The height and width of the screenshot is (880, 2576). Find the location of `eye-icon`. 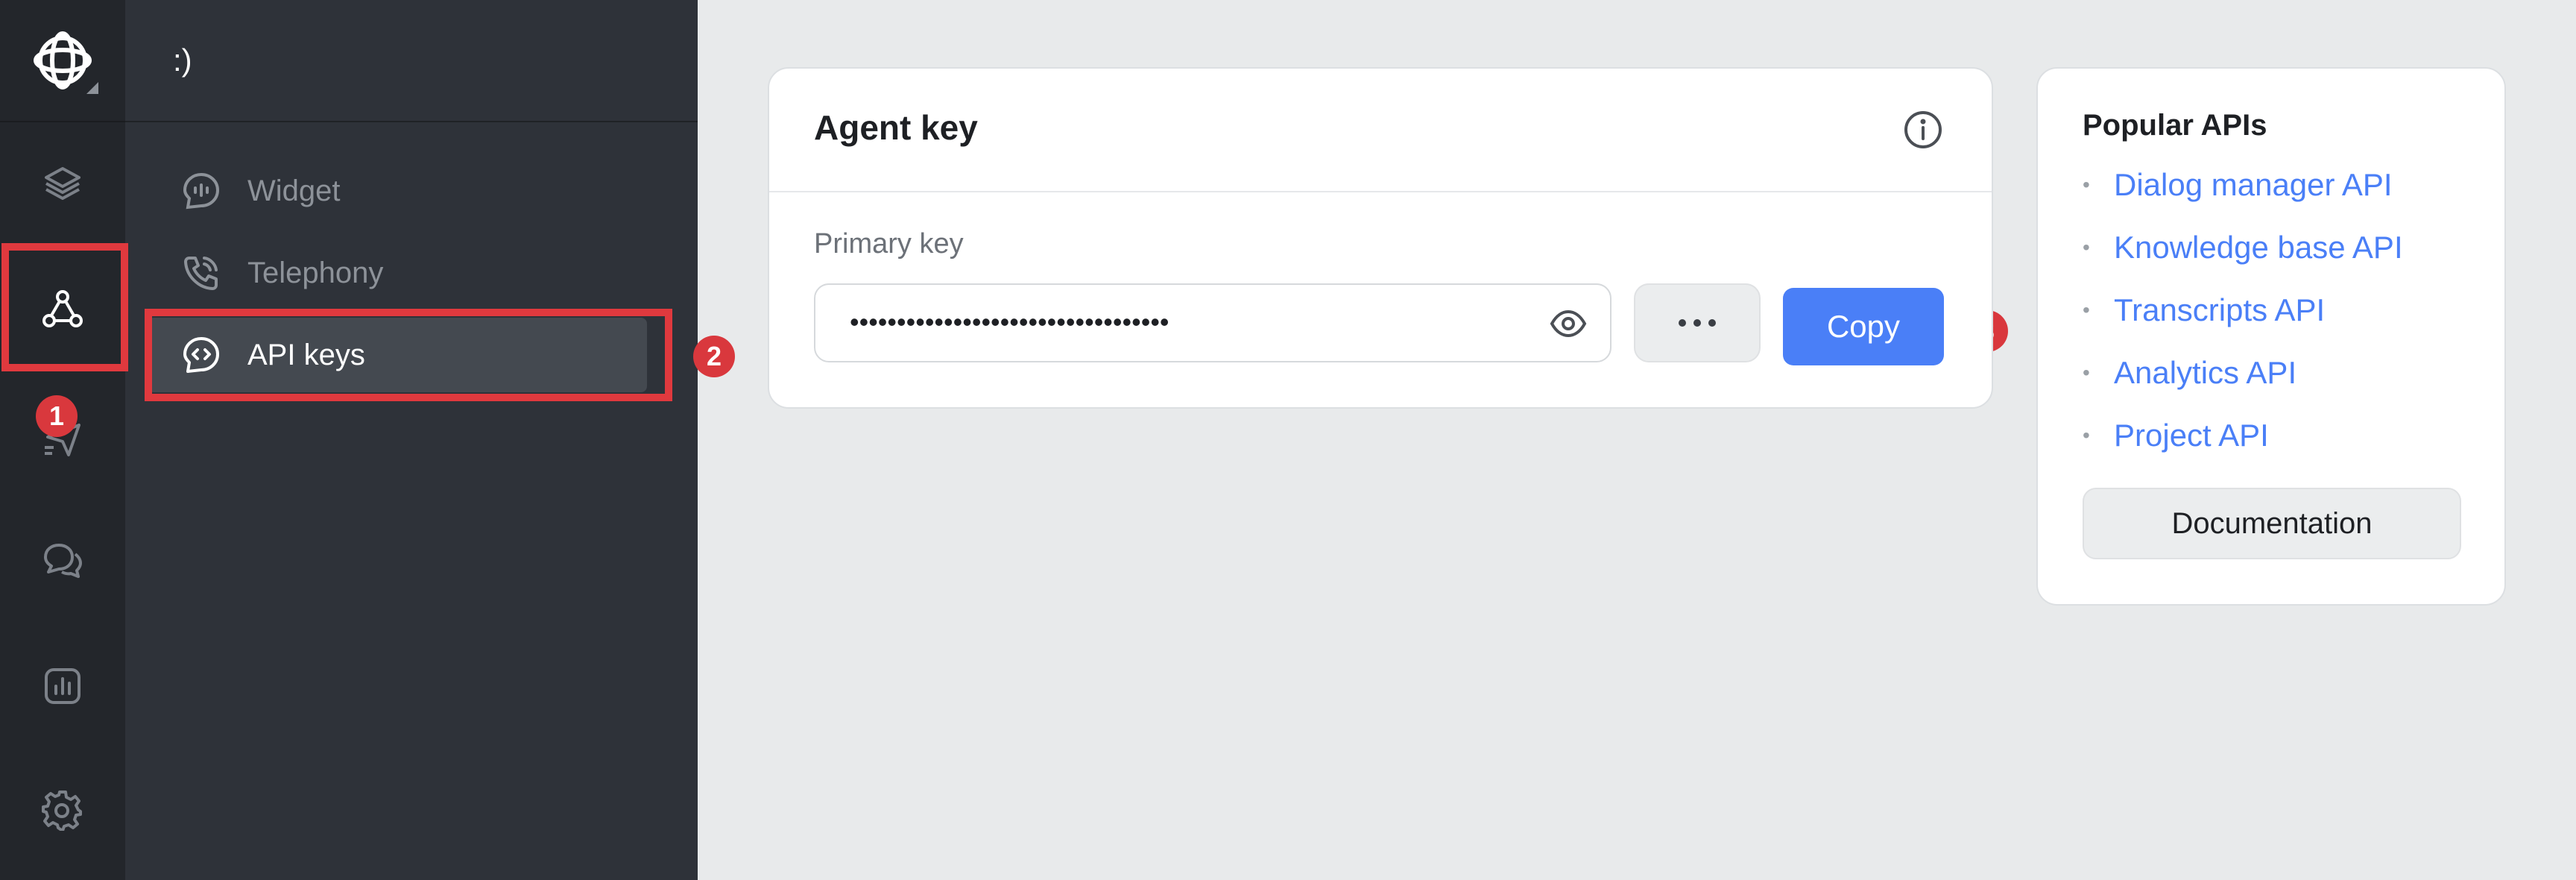

eye-icon is located at coordinates (1568, 323).